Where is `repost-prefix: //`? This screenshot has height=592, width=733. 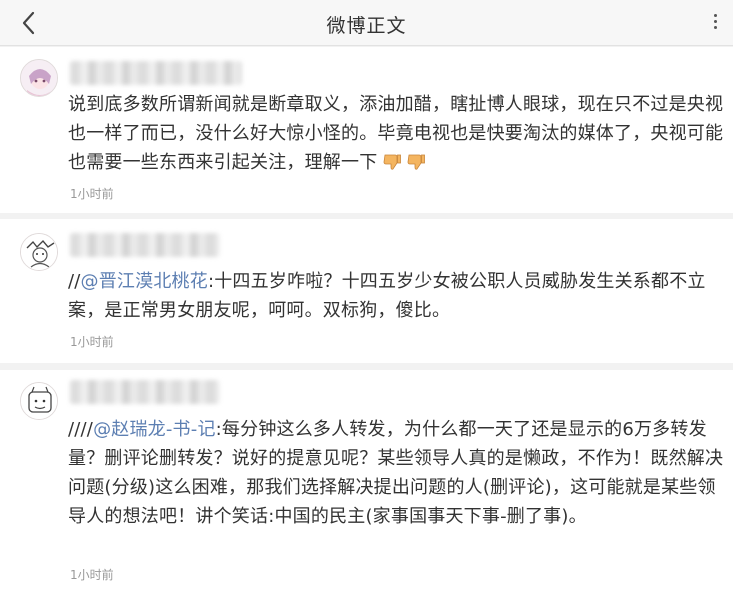
repost-prefix: // is located at coordinates (74, 281).